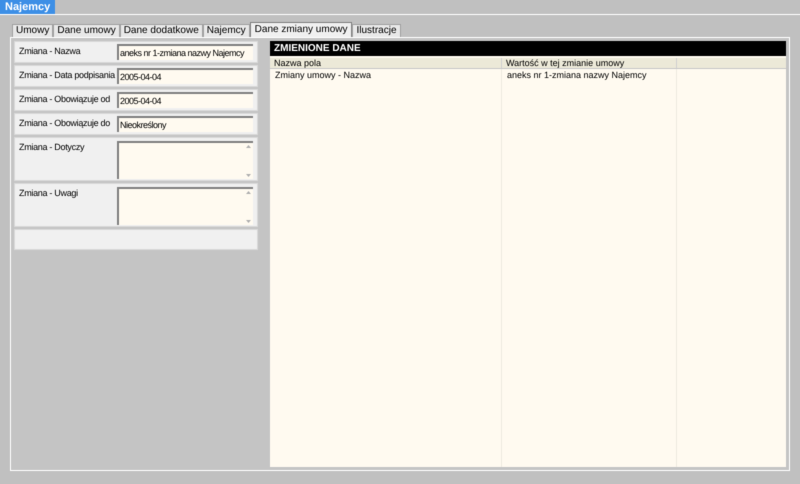 The height and width of the screenshot is (484, 800). What do you see at coordinates (226, 30) in the screenshot?
I see `tab: Najemcy` at bounding box center [226, 30].